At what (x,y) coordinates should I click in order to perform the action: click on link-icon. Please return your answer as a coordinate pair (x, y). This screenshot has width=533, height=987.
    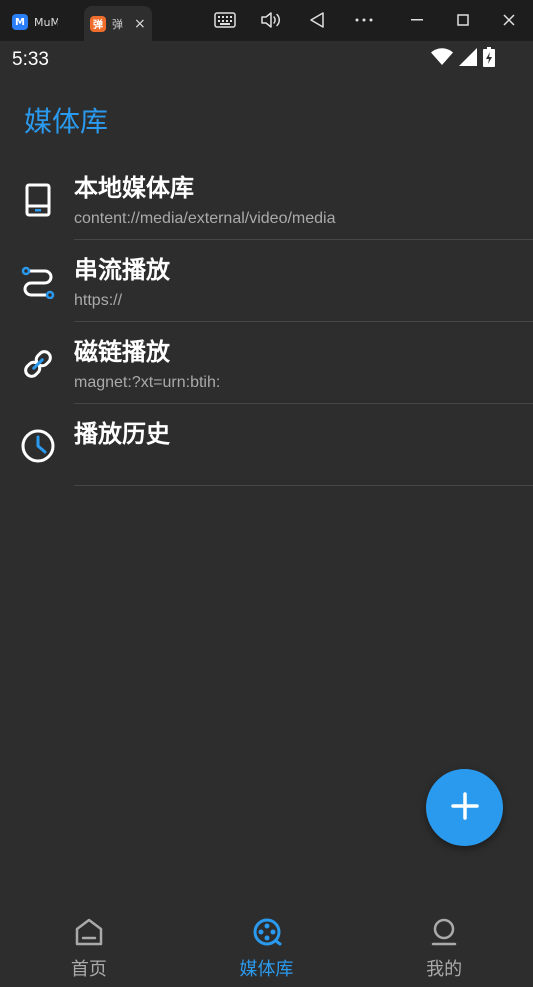
    Looking at the image, I should click on (38, 364).